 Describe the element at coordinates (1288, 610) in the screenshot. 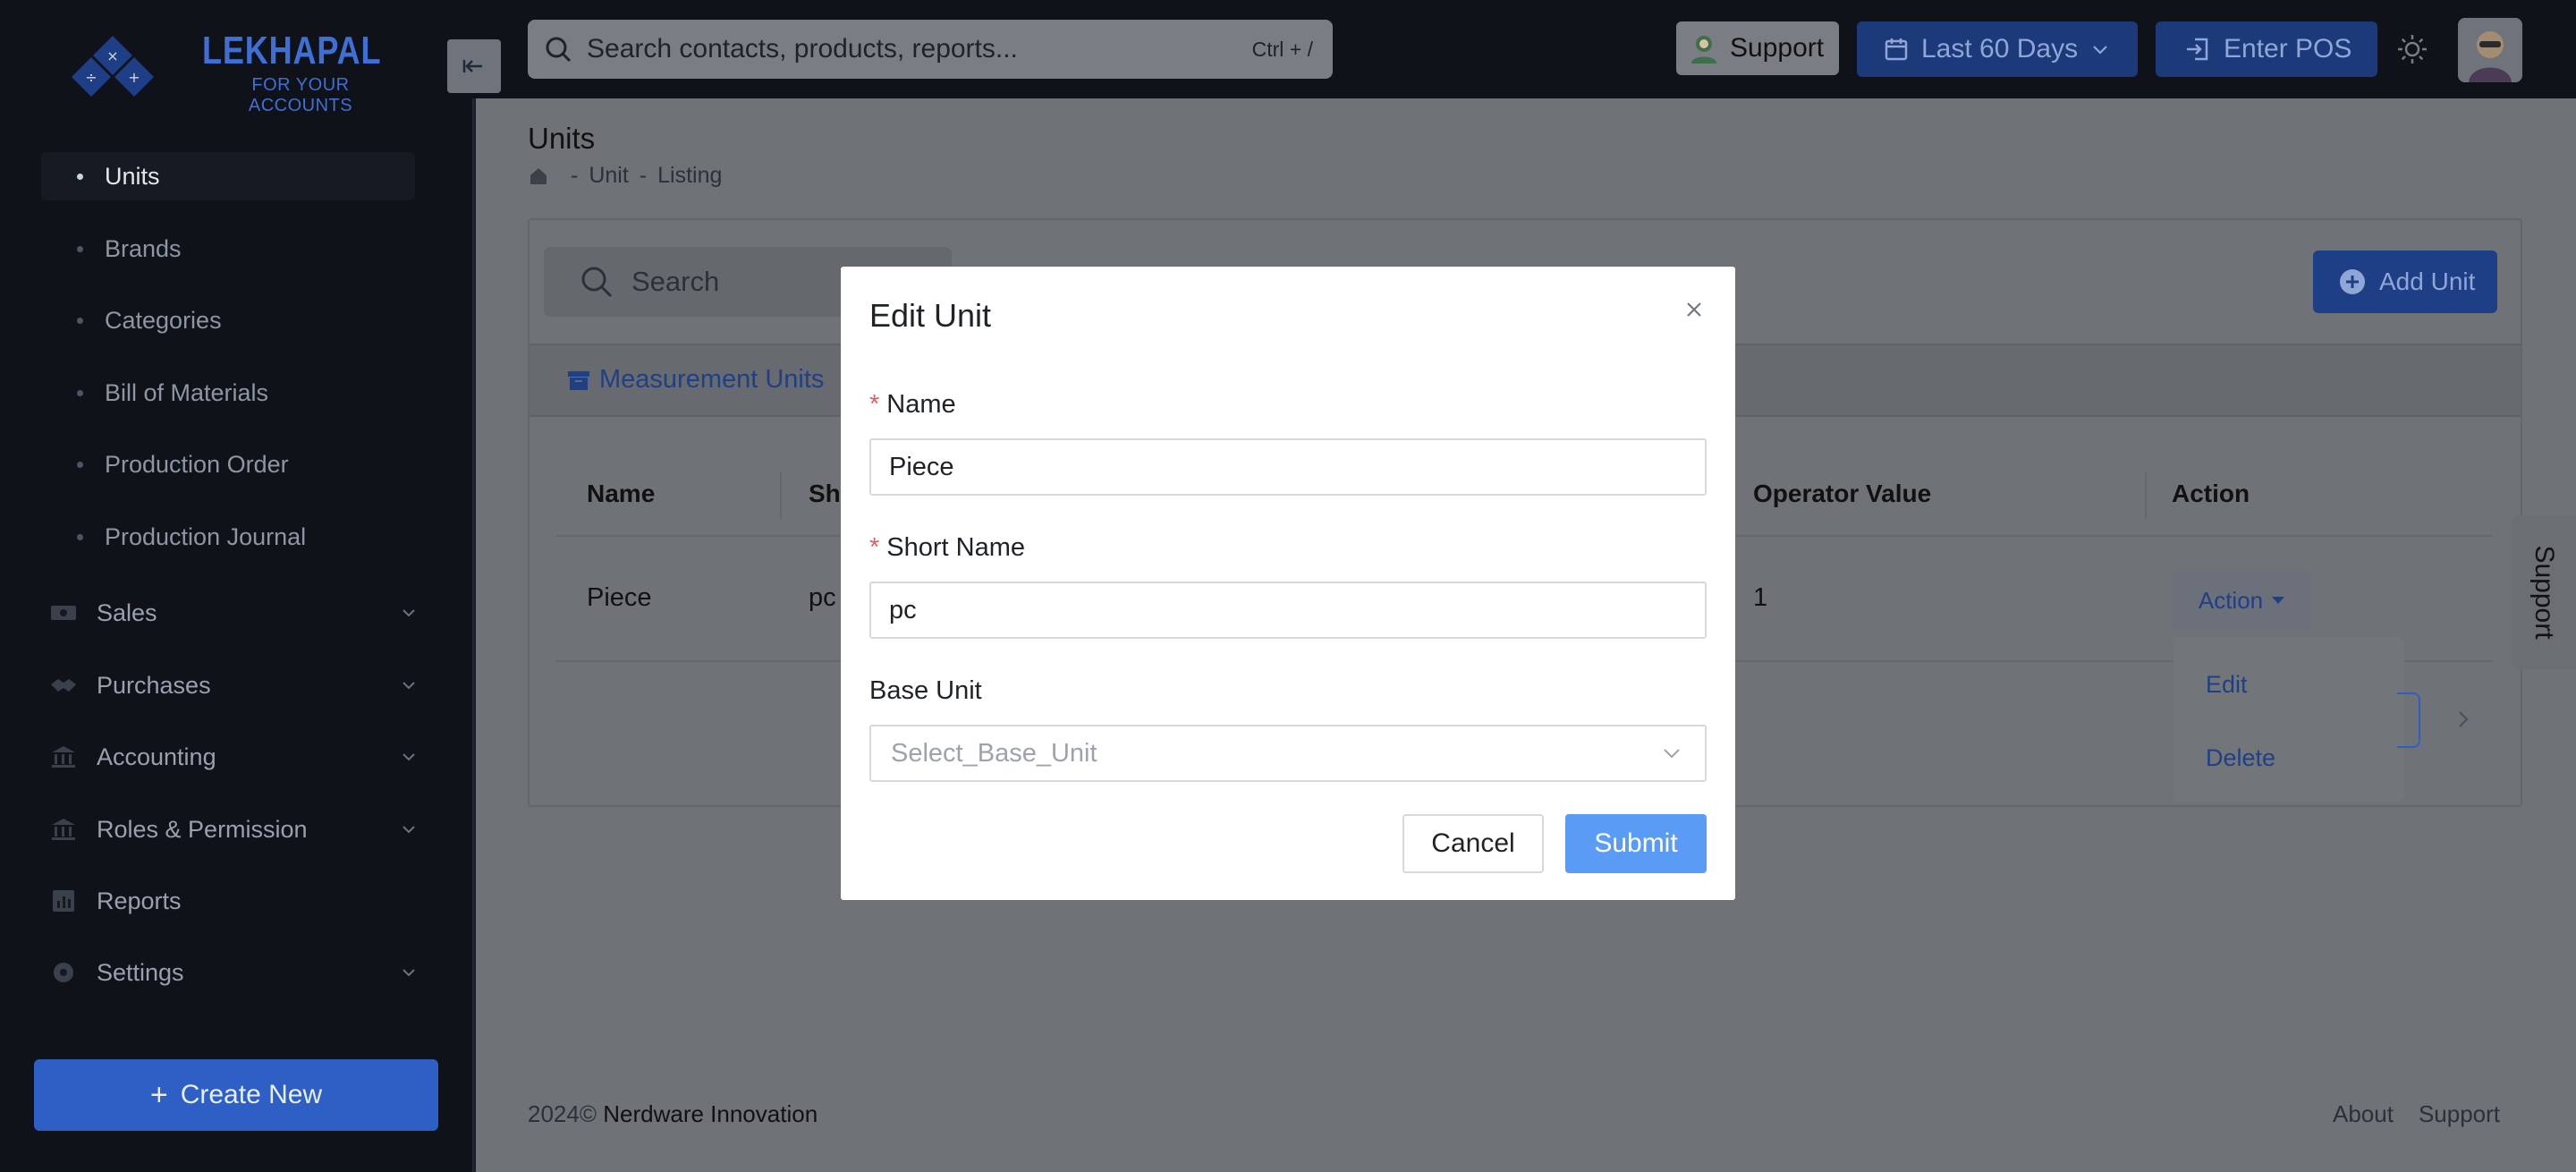

I see `short-name-input` at that location.